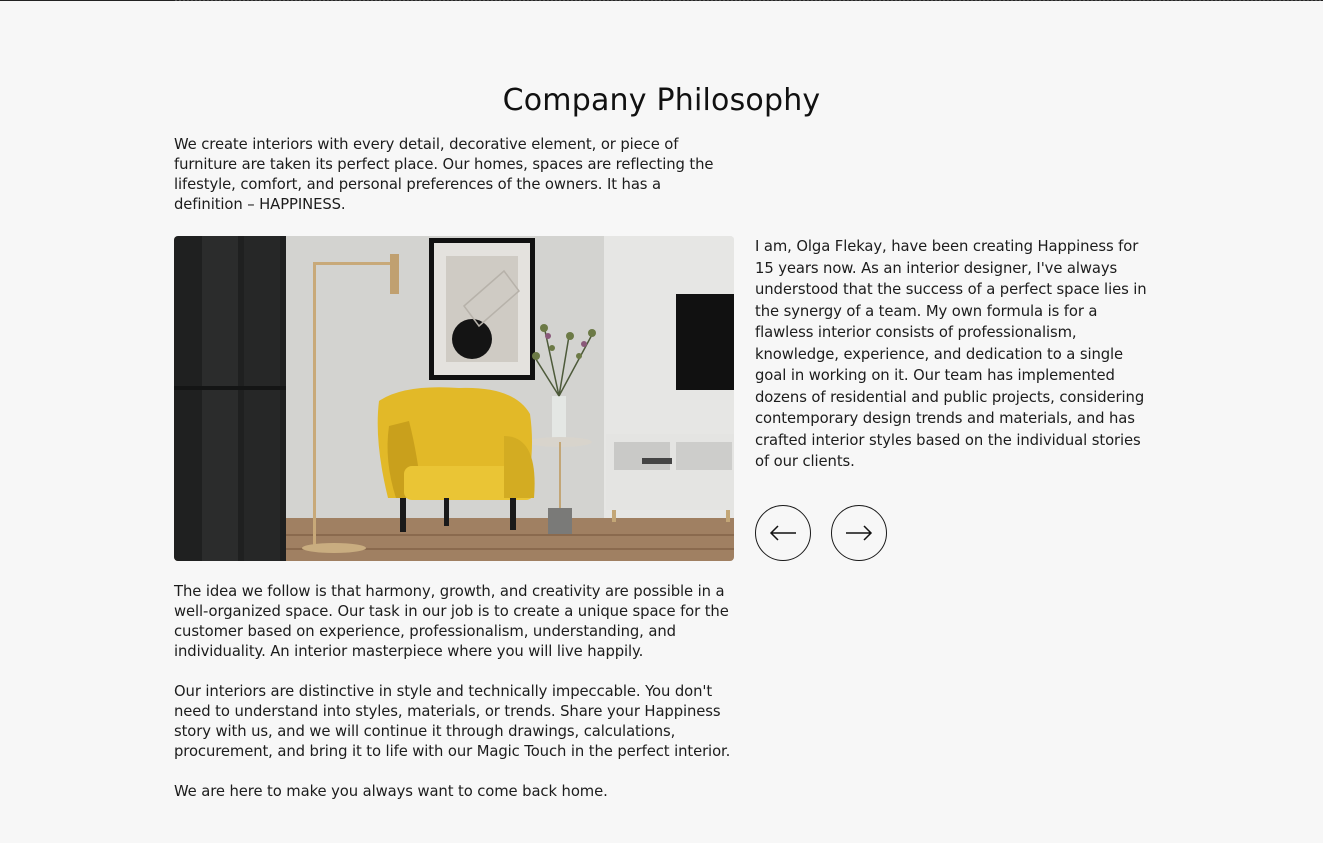 The height and width of the screenshot is (843, 1323). I want to click on arrow-right-icon, so click(859, 533).